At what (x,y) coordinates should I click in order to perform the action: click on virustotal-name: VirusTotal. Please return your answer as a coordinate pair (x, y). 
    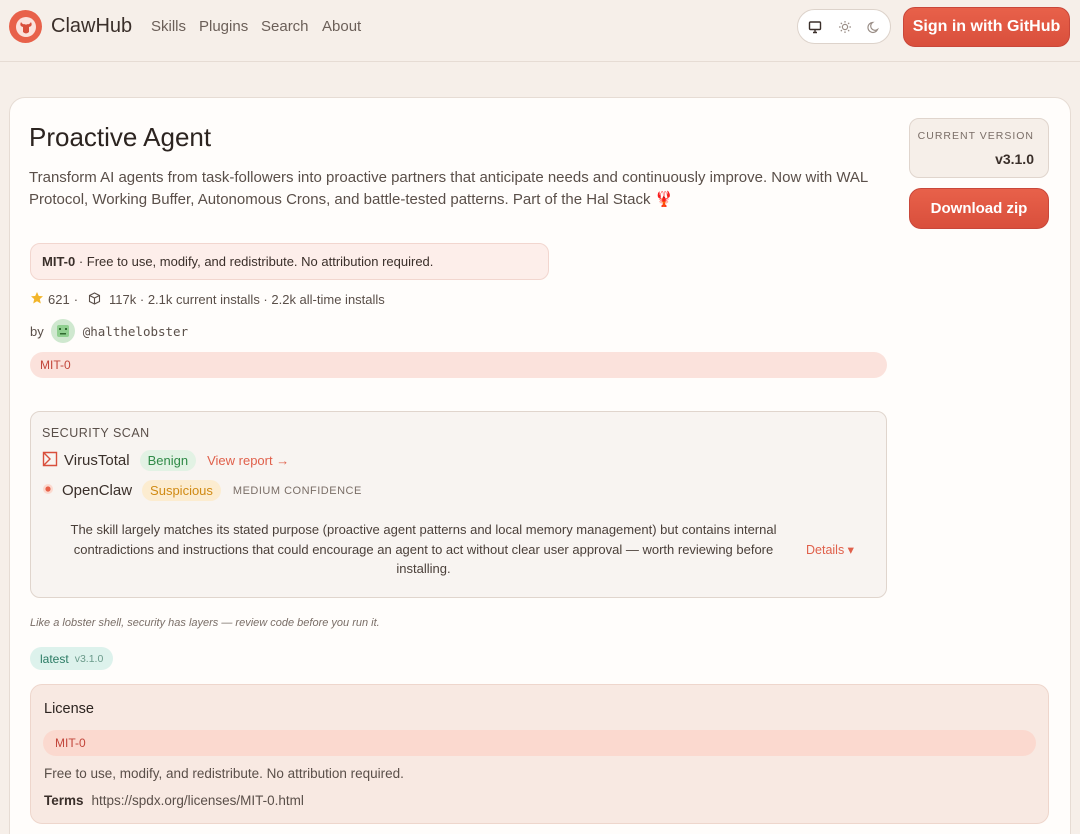
    Looking at the image, I should click on (97, 460).